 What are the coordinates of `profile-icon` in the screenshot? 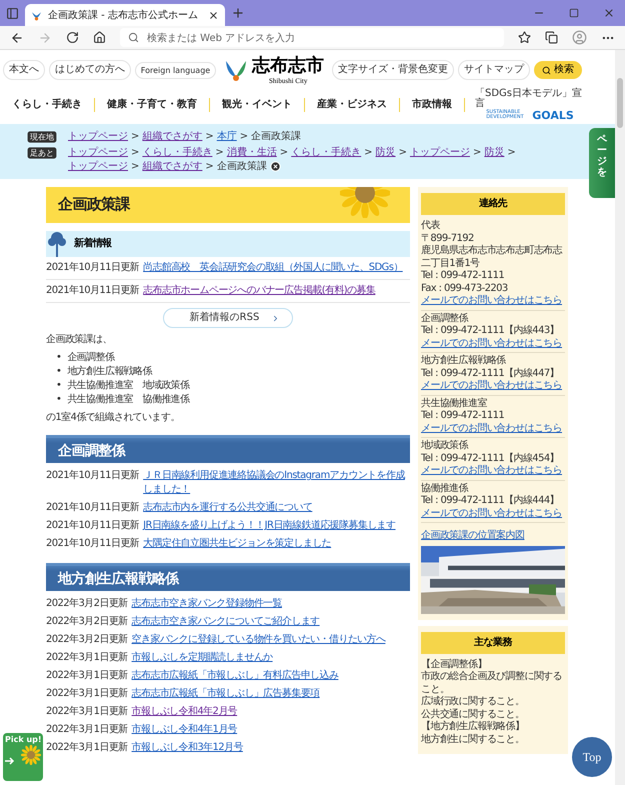 It's located at (579, 37).